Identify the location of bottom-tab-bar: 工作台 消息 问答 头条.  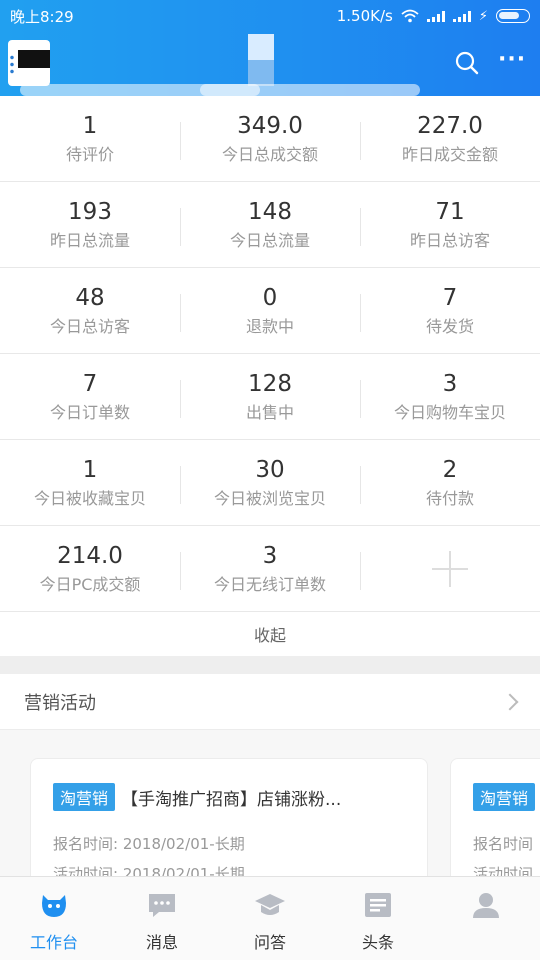
(270, 918).